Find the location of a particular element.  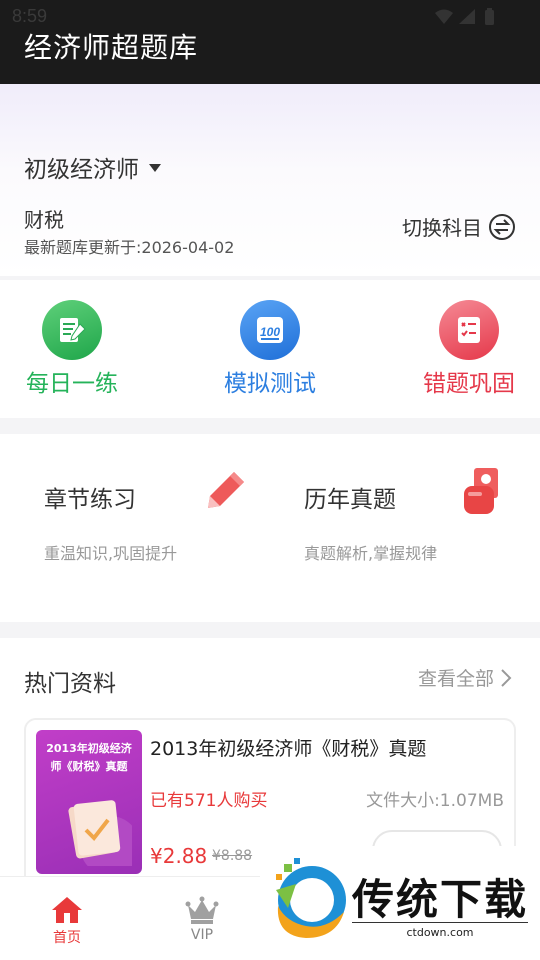

app-title: 经济师超题库 is located at coordinates (111, 47).